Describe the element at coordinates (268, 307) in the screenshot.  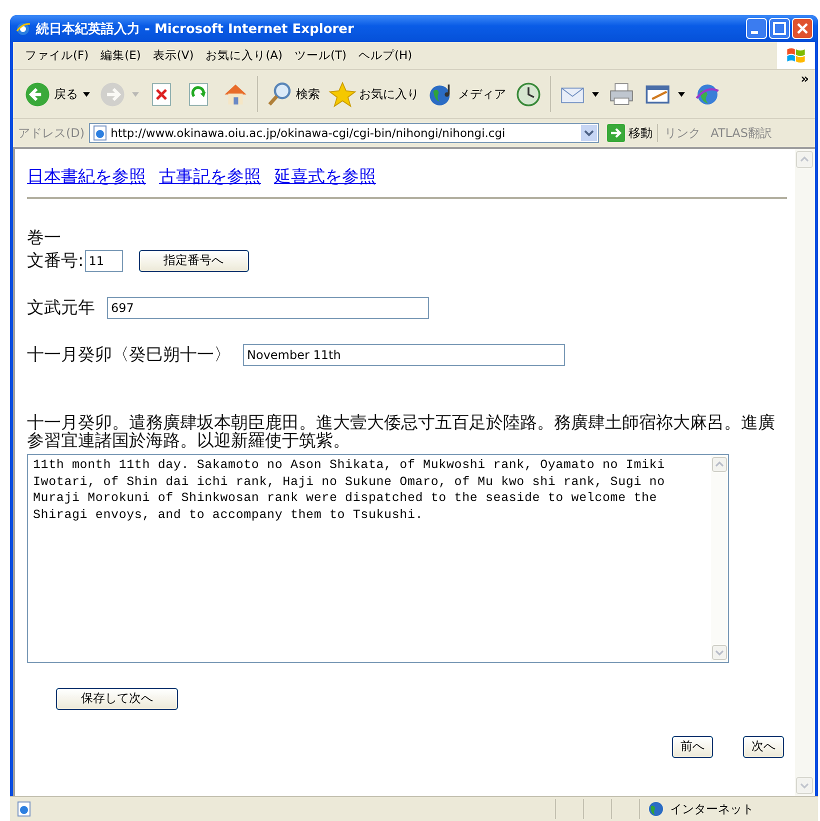
I see `year-field: 697` at that location.